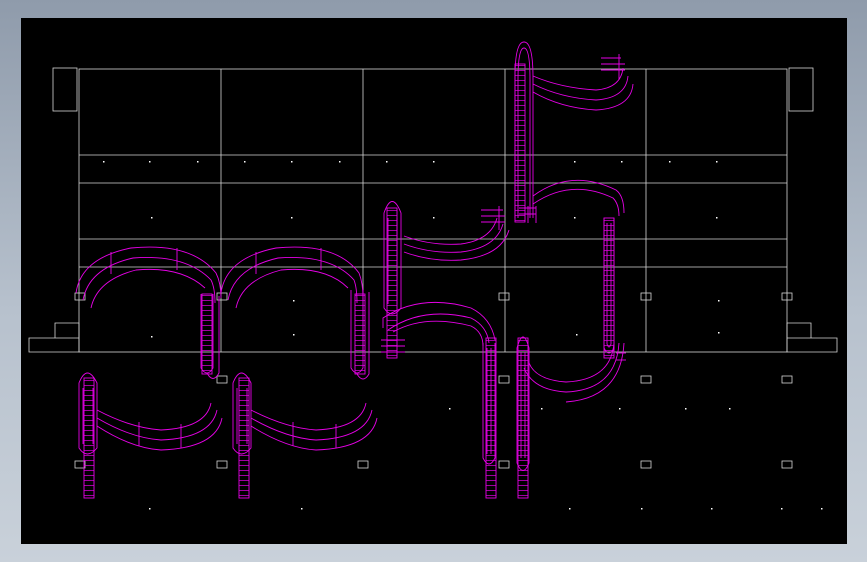 The height and width of the screenshot is (562, 867). I want to click on pipe-loop-center-upper, so click(446, 280).